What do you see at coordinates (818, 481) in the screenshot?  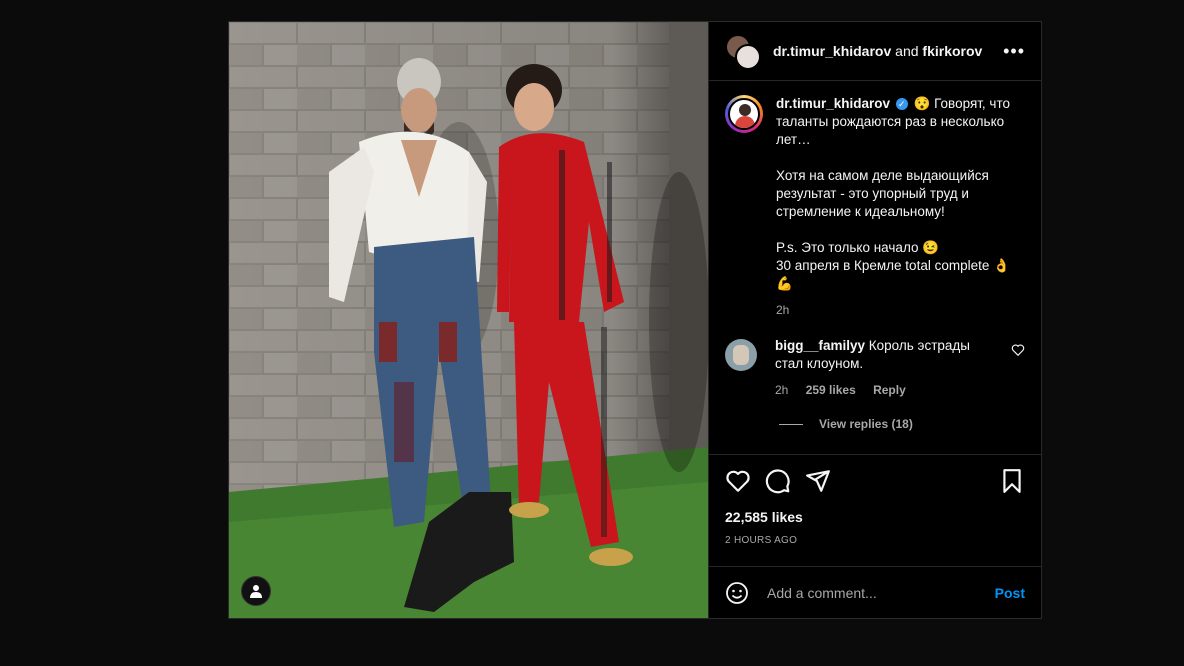 I see `share-icon` at bounding box center [818, 481].